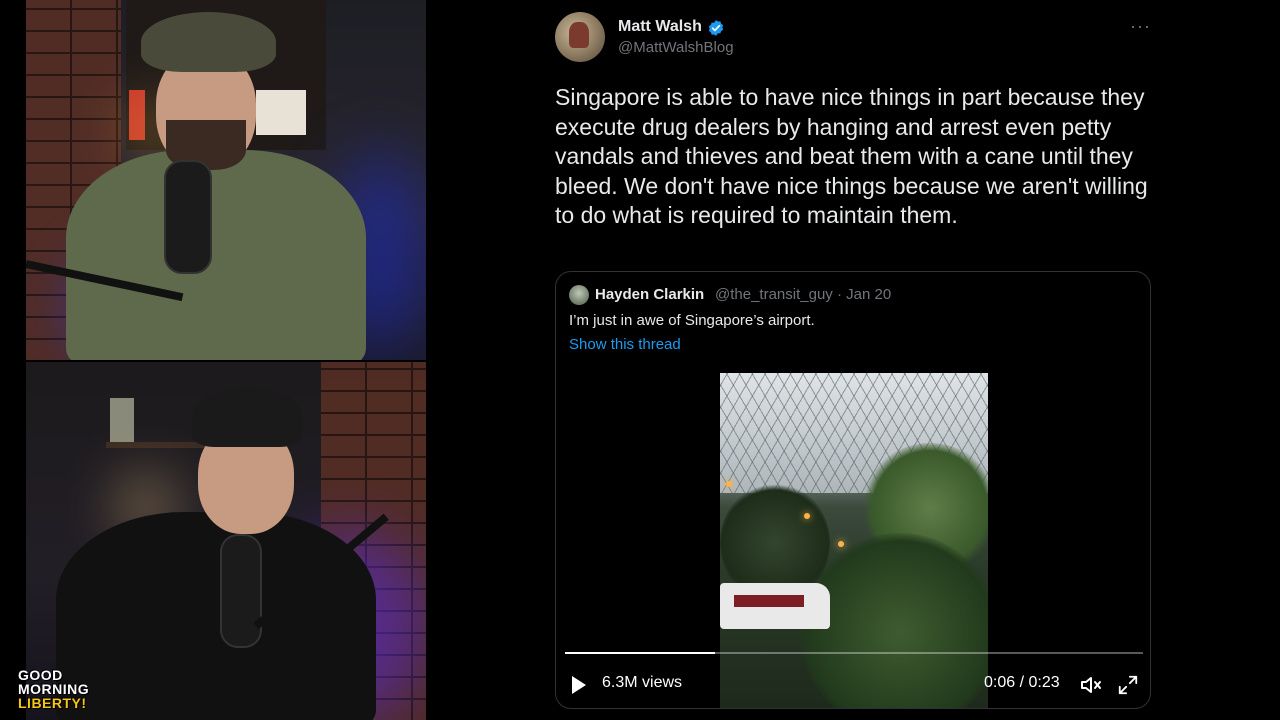 This screenshot has width=1280, height=720. Describe the element at coordinates (650, 294) in the screenshot. I see `quoted-author-name: Hayden Clarkin` at that location.